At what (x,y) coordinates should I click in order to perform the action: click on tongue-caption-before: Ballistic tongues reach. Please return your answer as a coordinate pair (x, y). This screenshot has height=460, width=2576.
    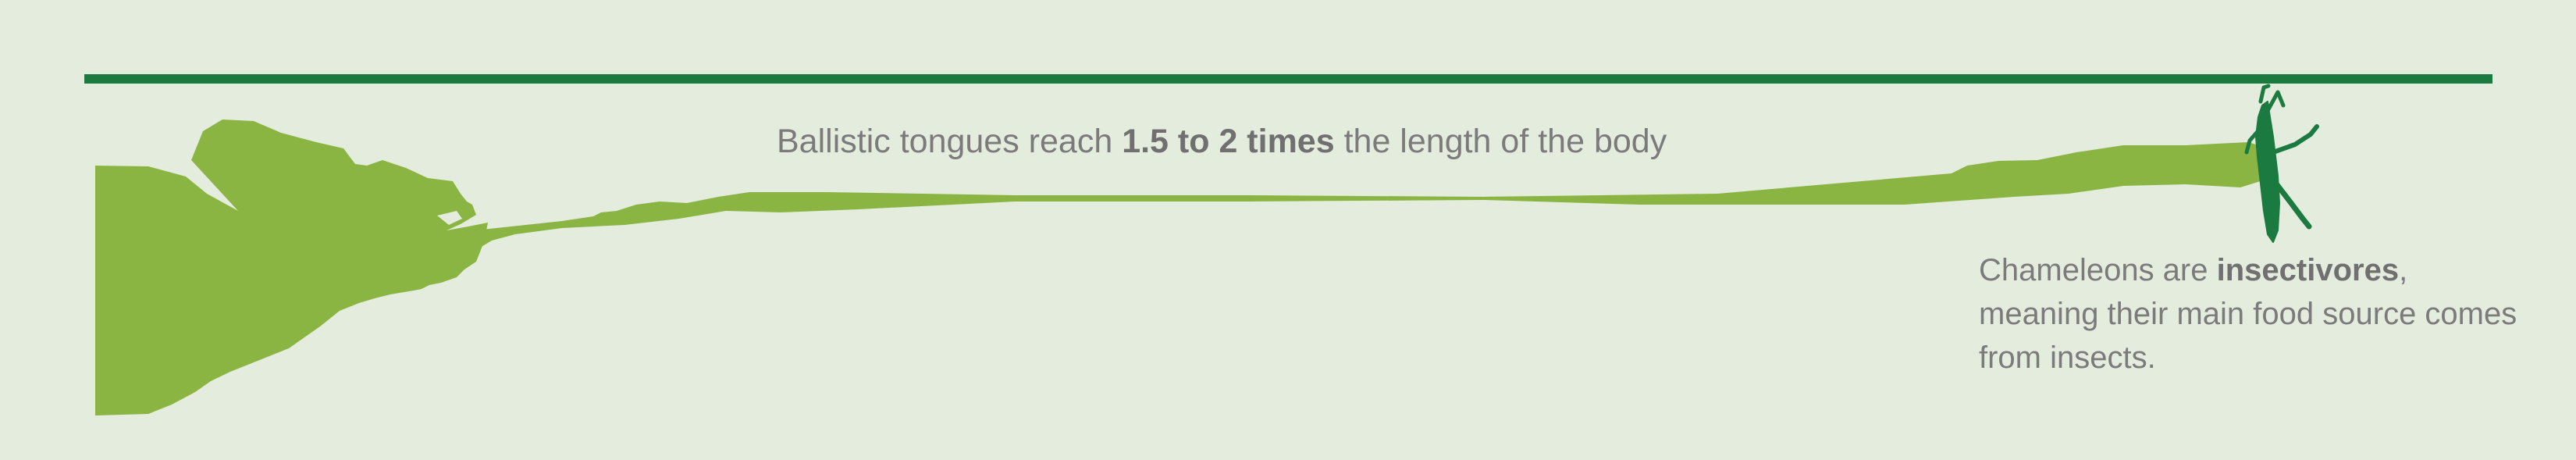
    Looking at the image, I should click on (950, 141).